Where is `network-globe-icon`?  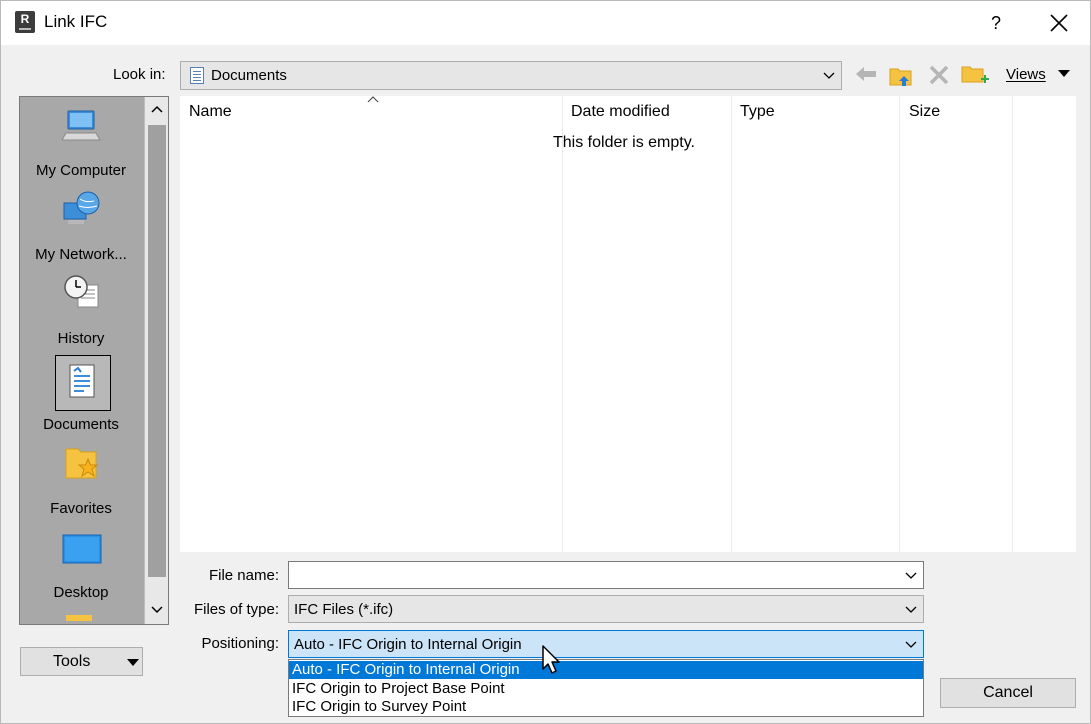 network-globe-icon is located at coordinates (81, 207).